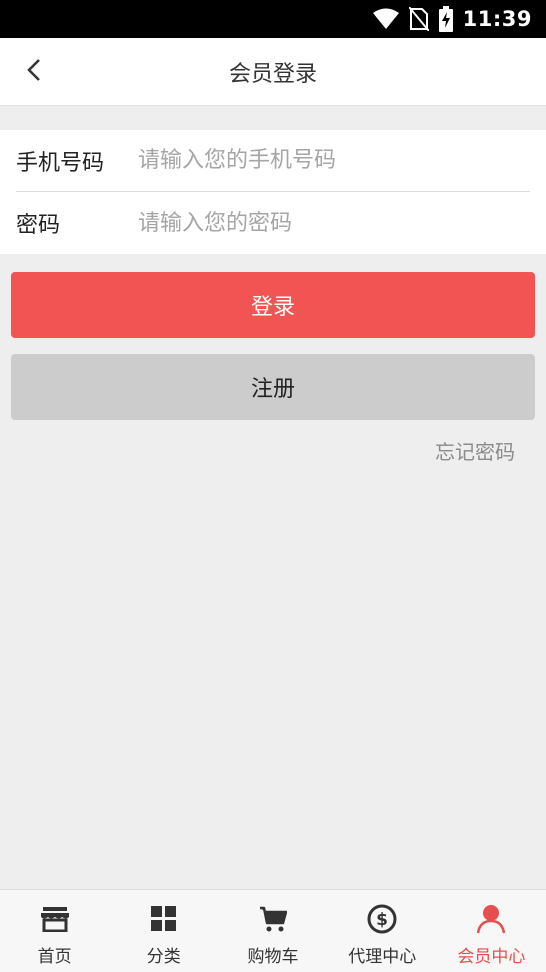  What do you see at coordinates (273, 305) in the screenshot?
I see `login-button: 登录` at bounding box center [273, 305].